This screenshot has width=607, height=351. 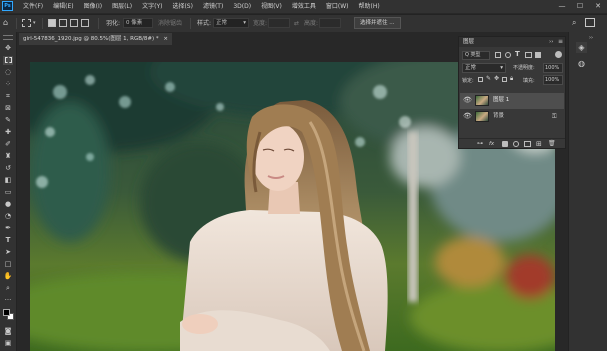 What do you see at coordinates (63, 6) in the screenshot?
I see `menu-edit: 编辑(E)` at bounding box center [63, 6].